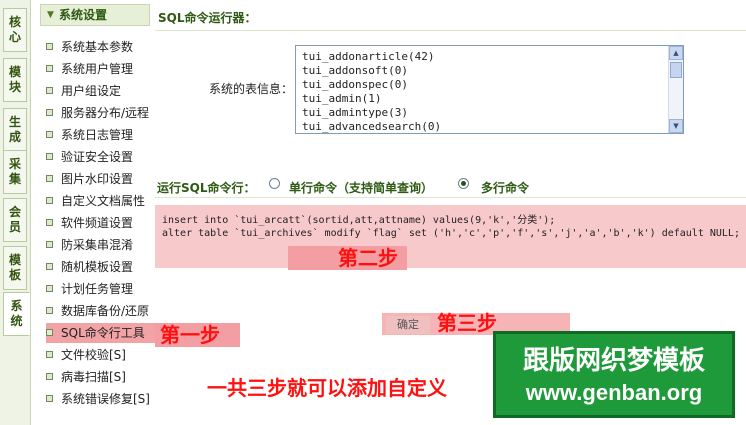 The height and width of the screenshot is (425, 746). I want to click on sidebar-item-software-channel: 软件频道设置, so click(89, 223).